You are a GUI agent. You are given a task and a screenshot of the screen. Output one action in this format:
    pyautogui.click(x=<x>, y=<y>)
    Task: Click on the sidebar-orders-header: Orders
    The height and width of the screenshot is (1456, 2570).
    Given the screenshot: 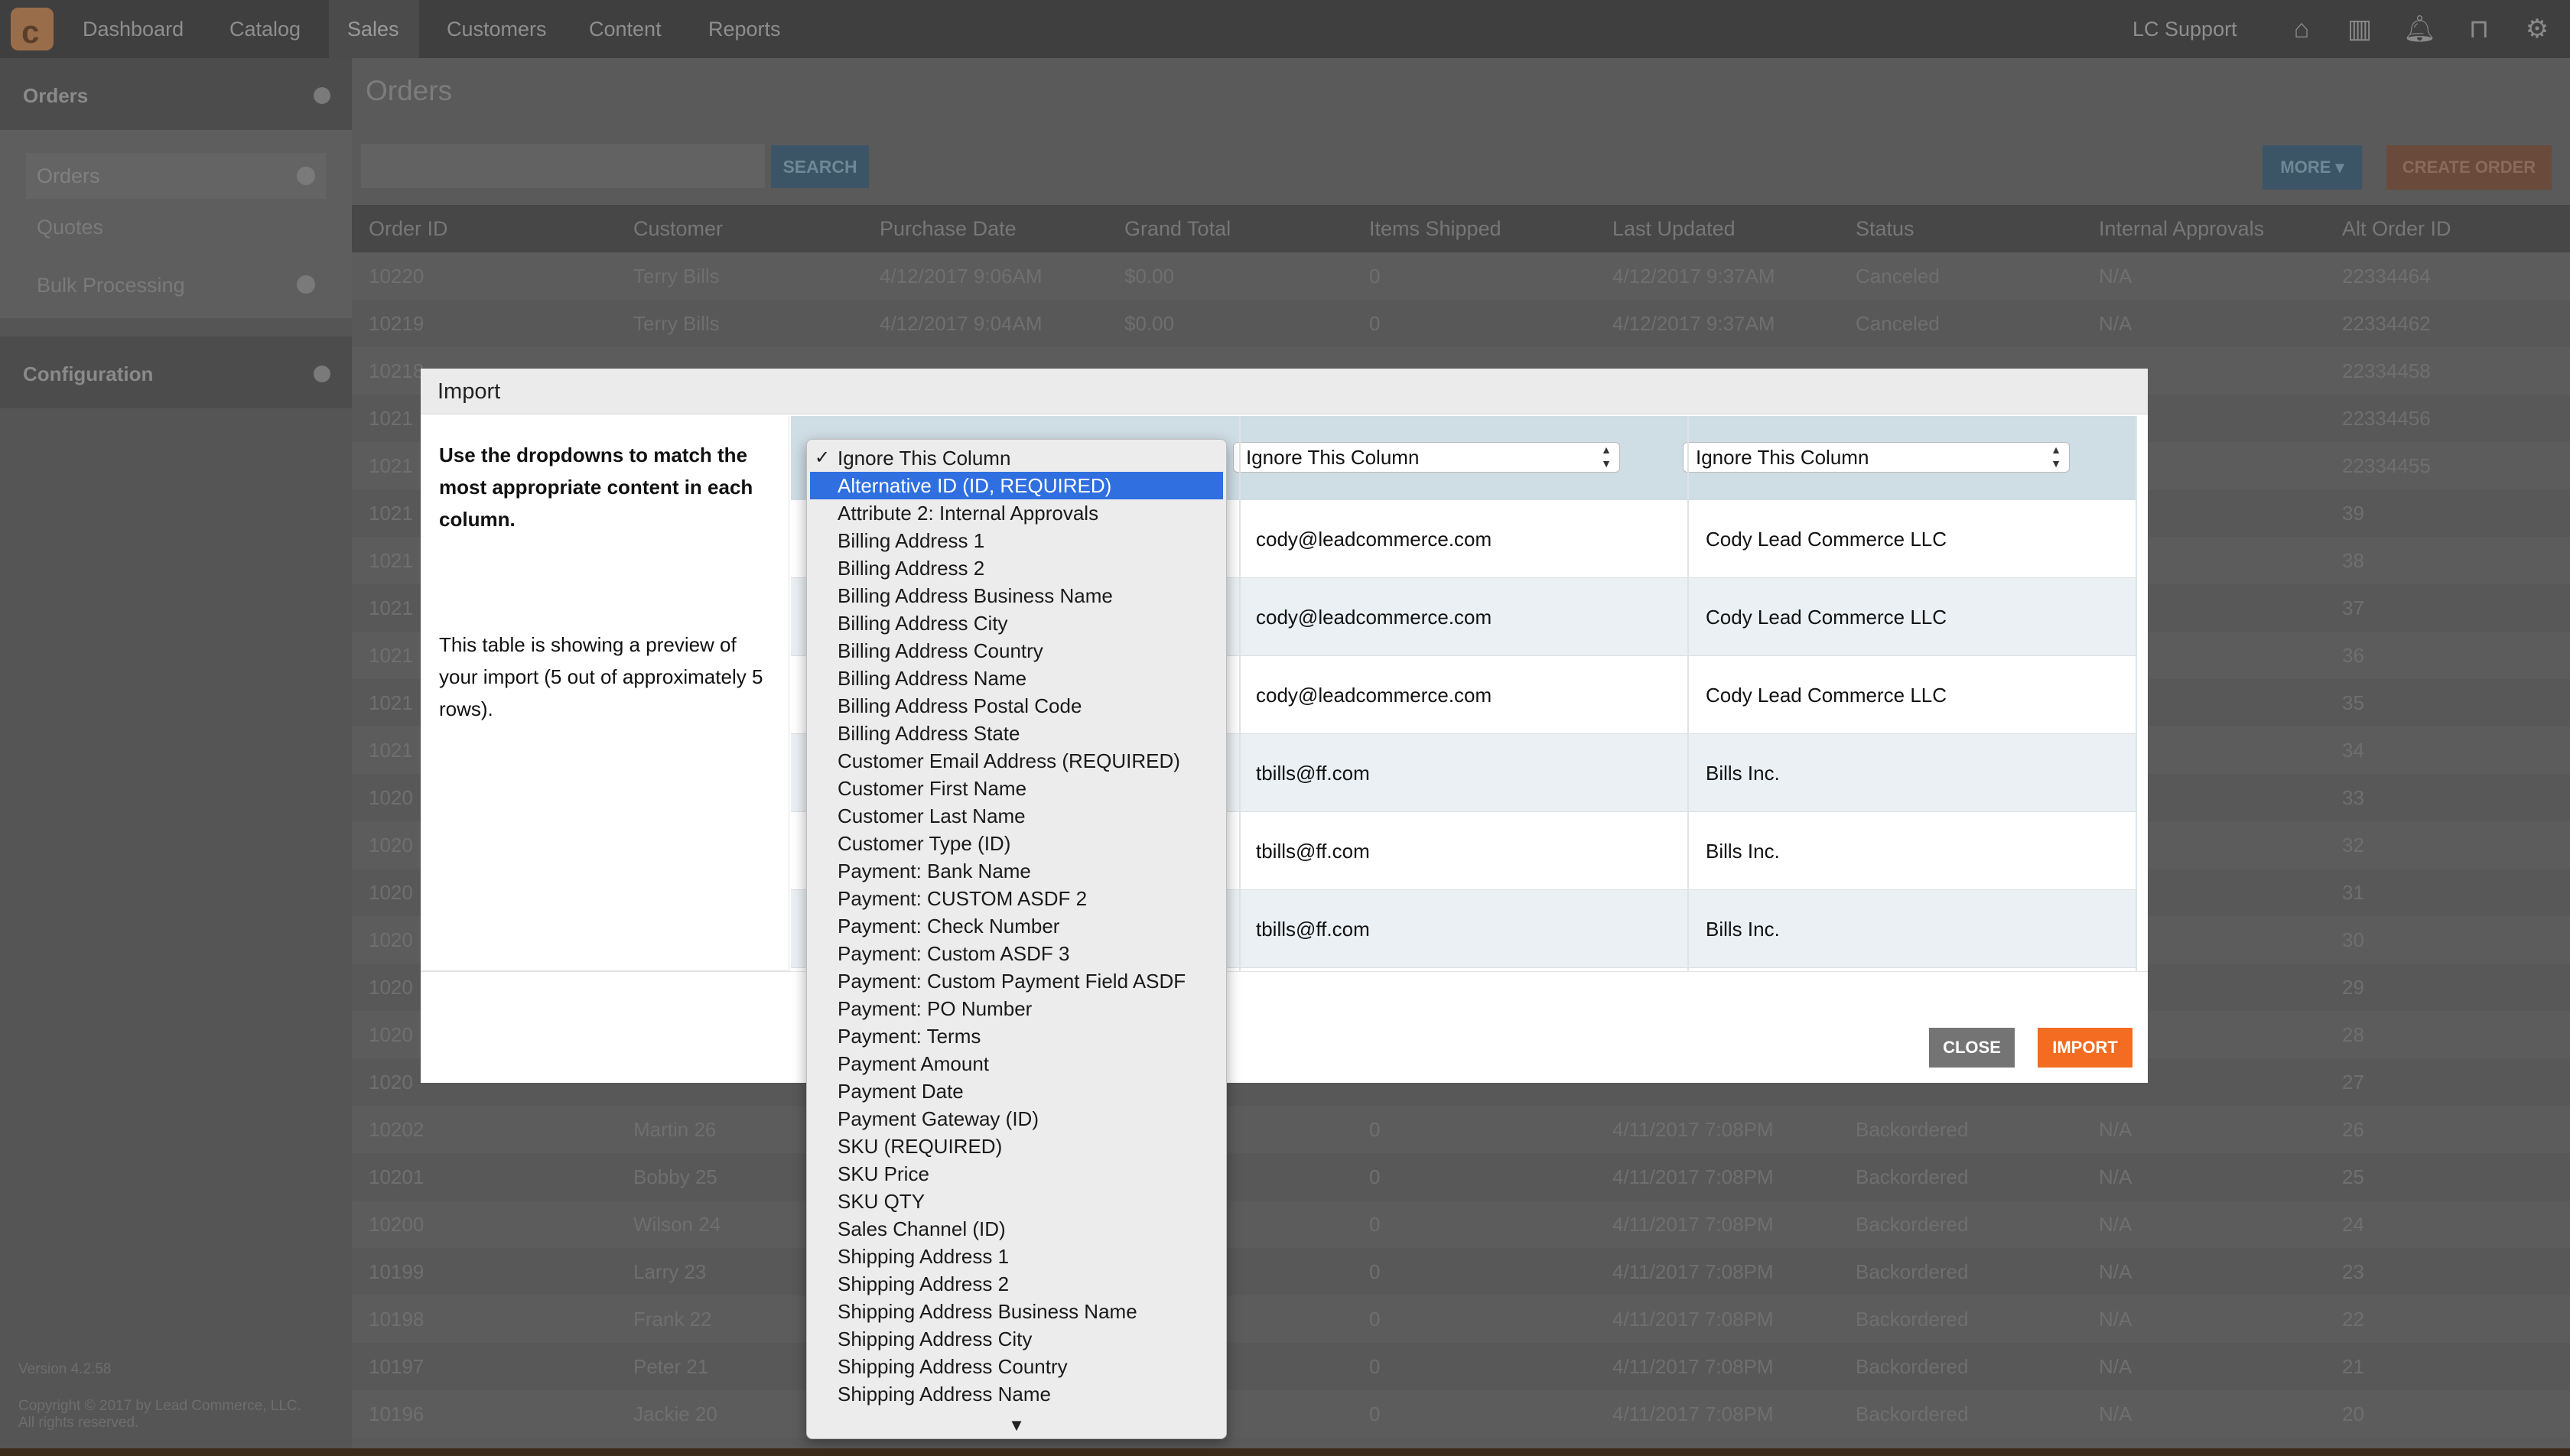 What is the action you would take?
    pyautogui.click(x=176, y=94)
    